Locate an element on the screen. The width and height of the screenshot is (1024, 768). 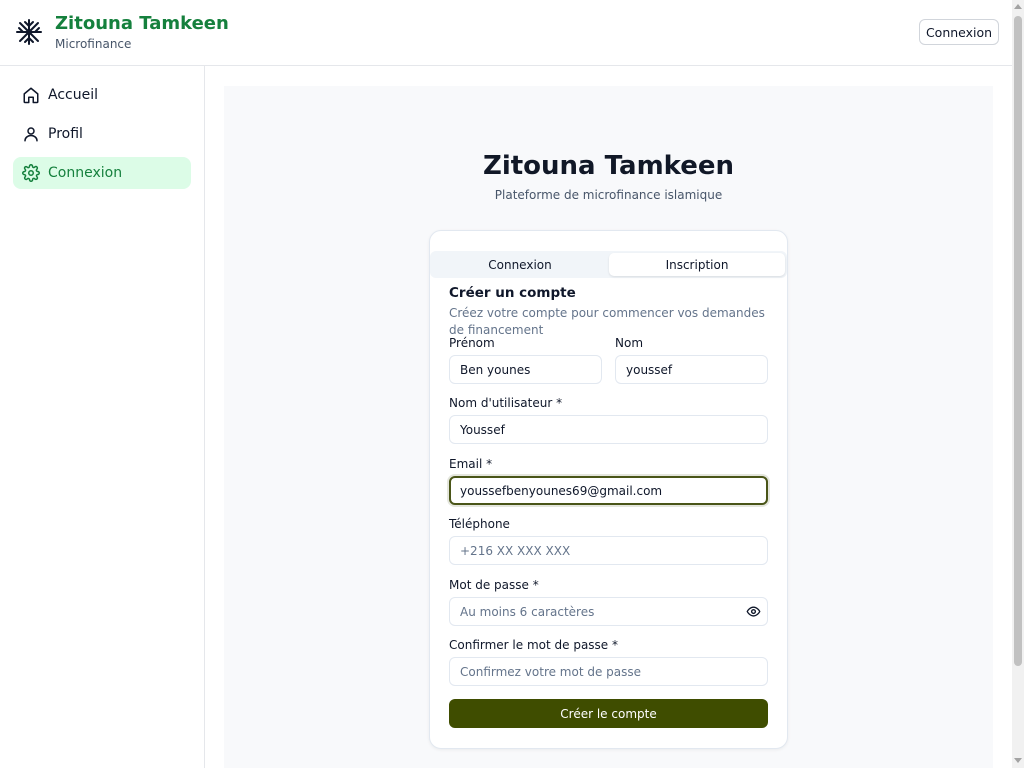
tree-logo-icon is located at coordinates (29, 32).